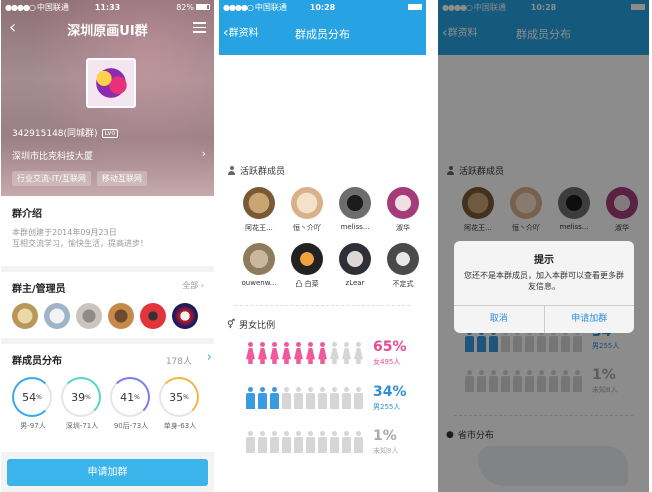  Describe the element at coordinates (387, 362) in the screenshot. I see `female-count: 女495人` at that location.